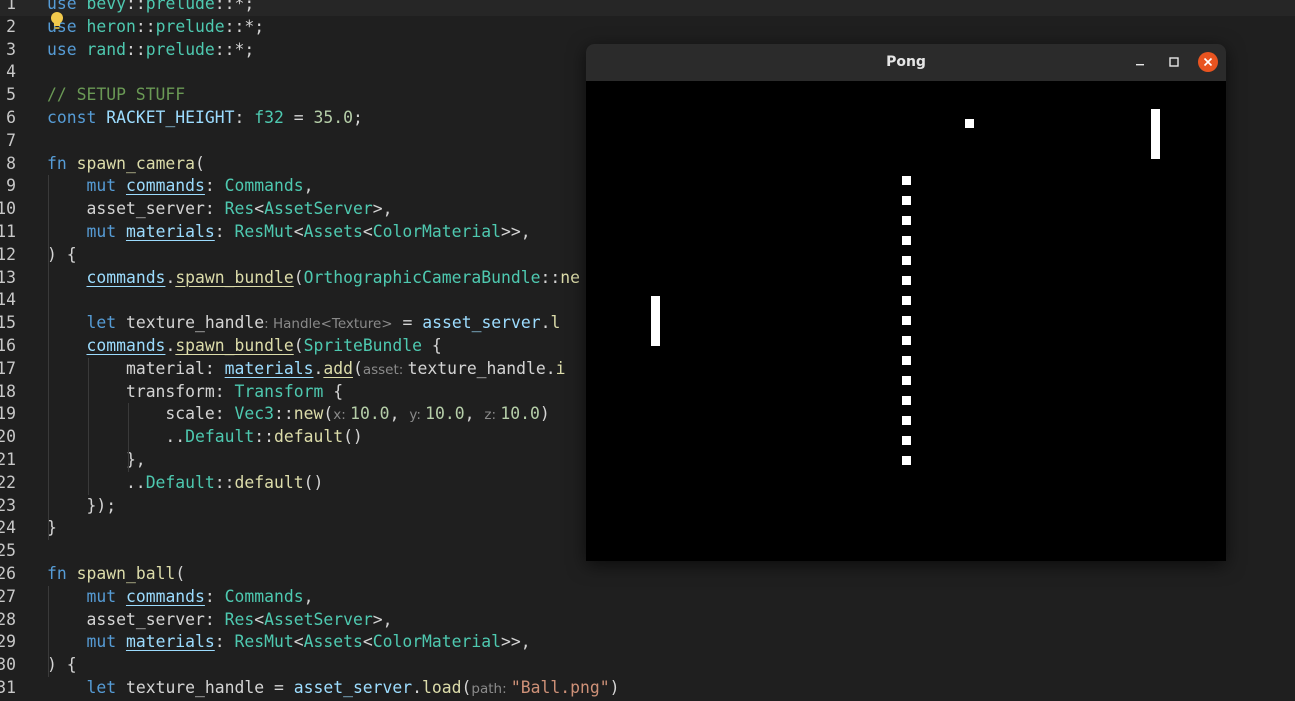 This screenshot has width=1295, height=701. What do you see at coordinates (647, 665) in the screenshot?
I see `code-line: 30) {` at bounding box center [647, 665].